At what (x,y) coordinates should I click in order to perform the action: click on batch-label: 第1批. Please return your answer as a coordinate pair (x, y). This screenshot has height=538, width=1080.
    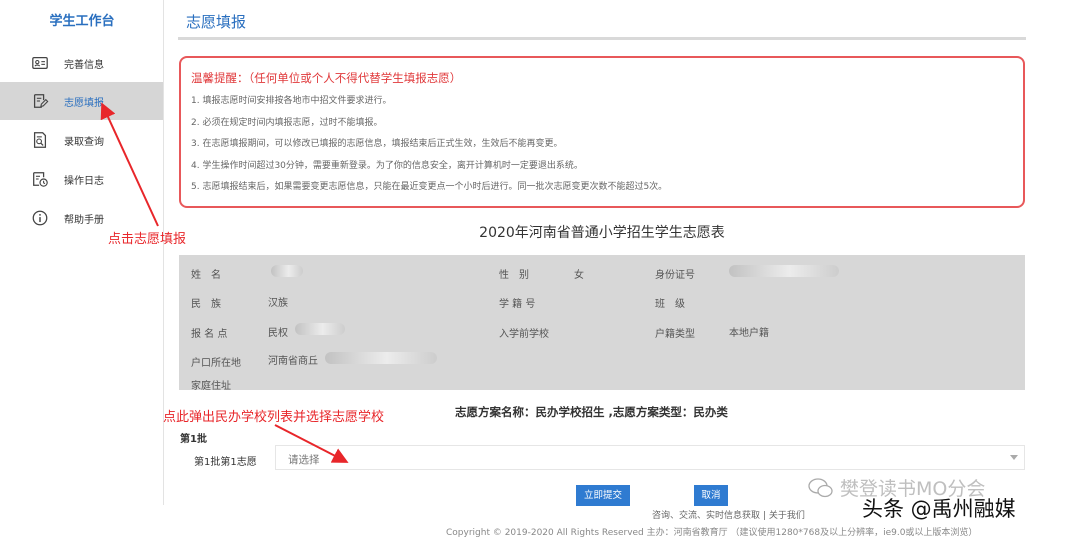
    Looking at the image, I should click on (193, 439).